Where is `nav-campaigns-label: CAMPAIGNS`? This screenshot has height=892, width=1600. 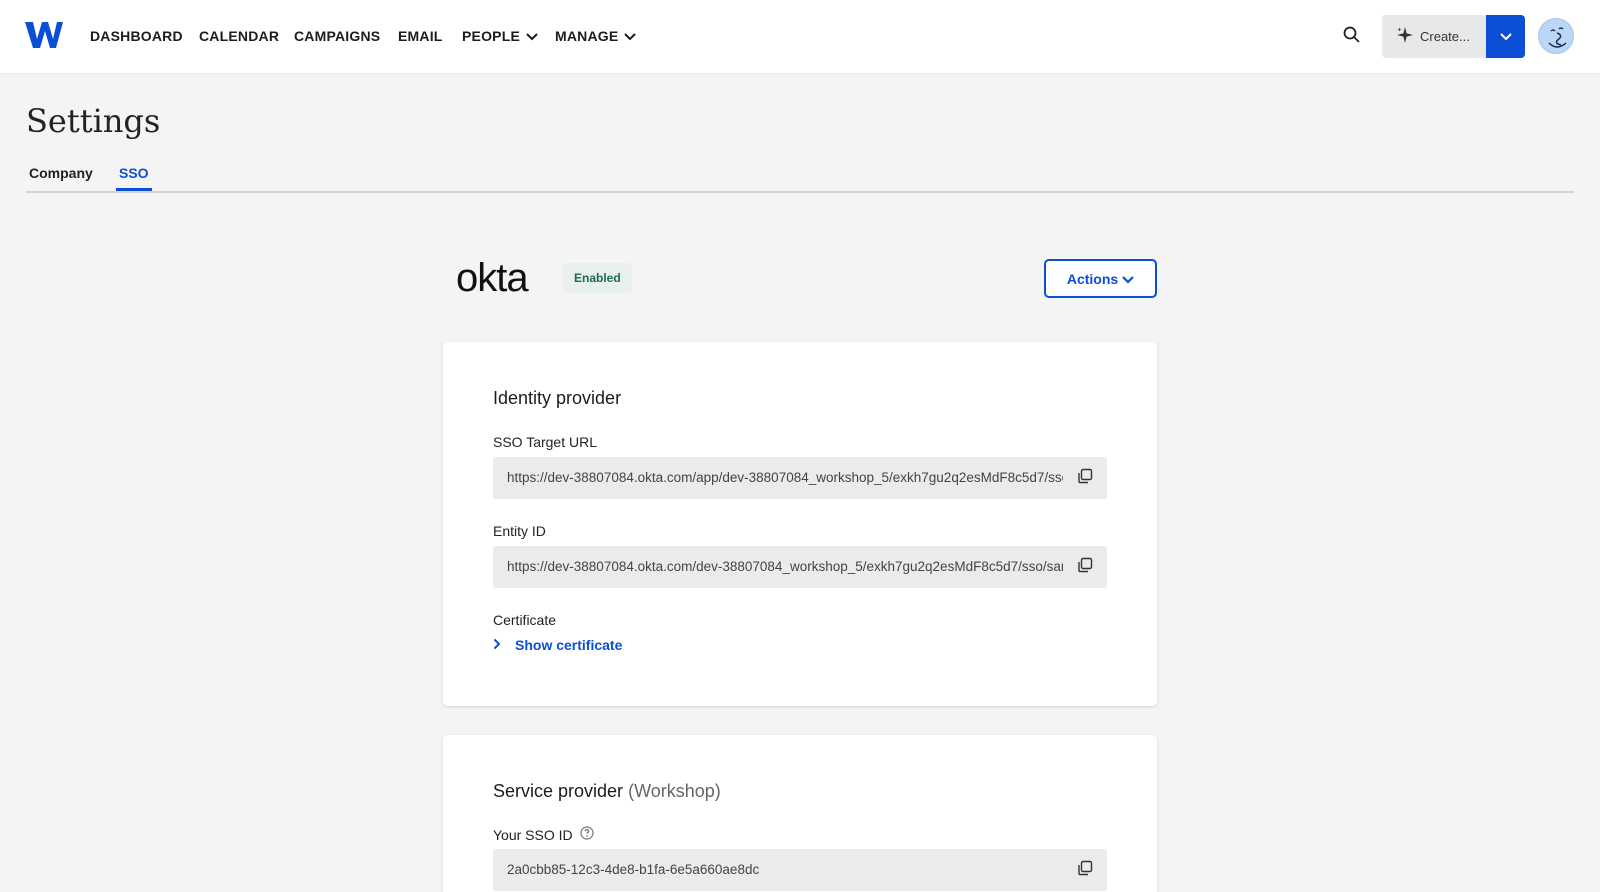
nav-campaigns-label: CAMPAIGNS is located at coordinates (337, 36).